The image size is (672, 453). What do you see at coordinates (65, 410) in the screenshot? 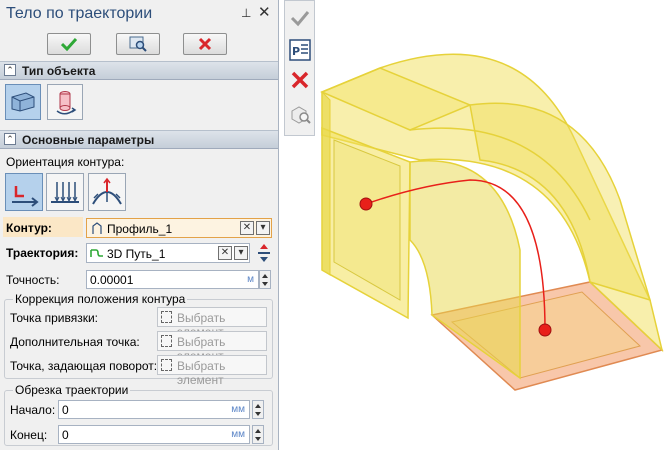
I see `trim-start-value: 0` at bounding box center [65, 410].